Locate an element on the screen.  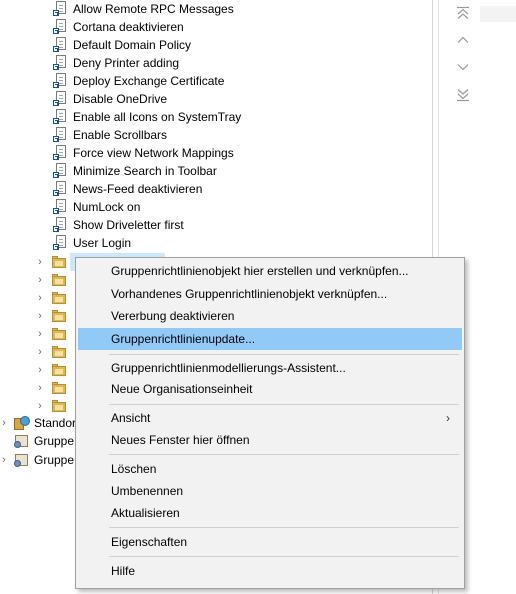
move-up-button is located at coordinates (463, 40).